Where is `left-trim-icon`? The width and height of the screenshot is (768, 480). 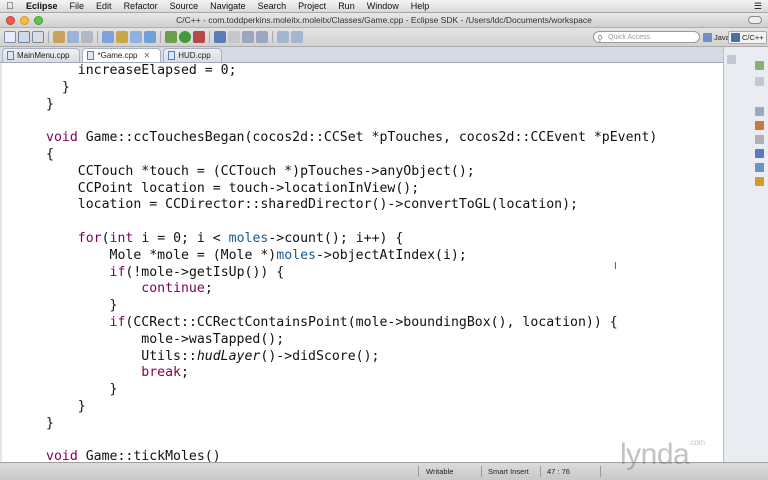 left-trim-icon is located at coordinates (731, 59).